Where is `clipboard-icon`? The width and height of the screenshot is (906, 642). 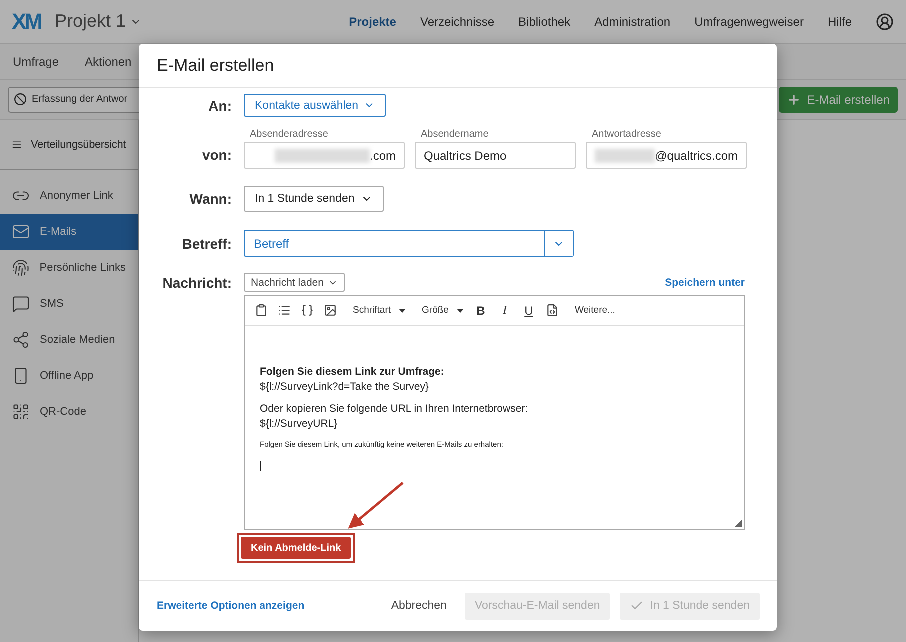 clipboard-icon is located at coordinates (261, 310).